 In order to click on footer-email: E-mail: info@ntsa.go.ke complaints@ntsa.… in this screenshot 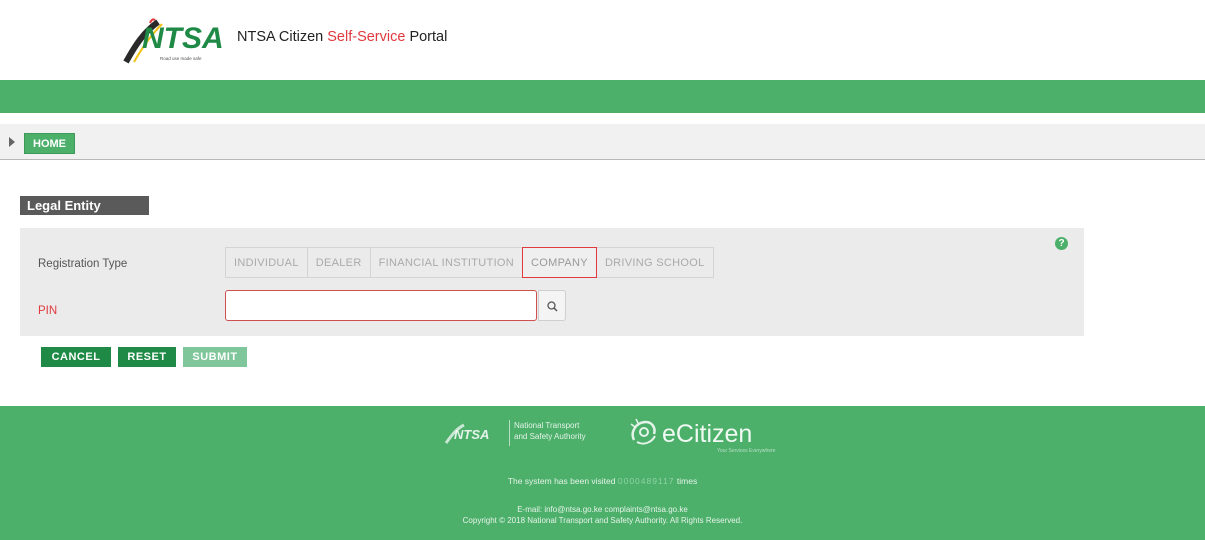, I will do `click(602, 509)`.